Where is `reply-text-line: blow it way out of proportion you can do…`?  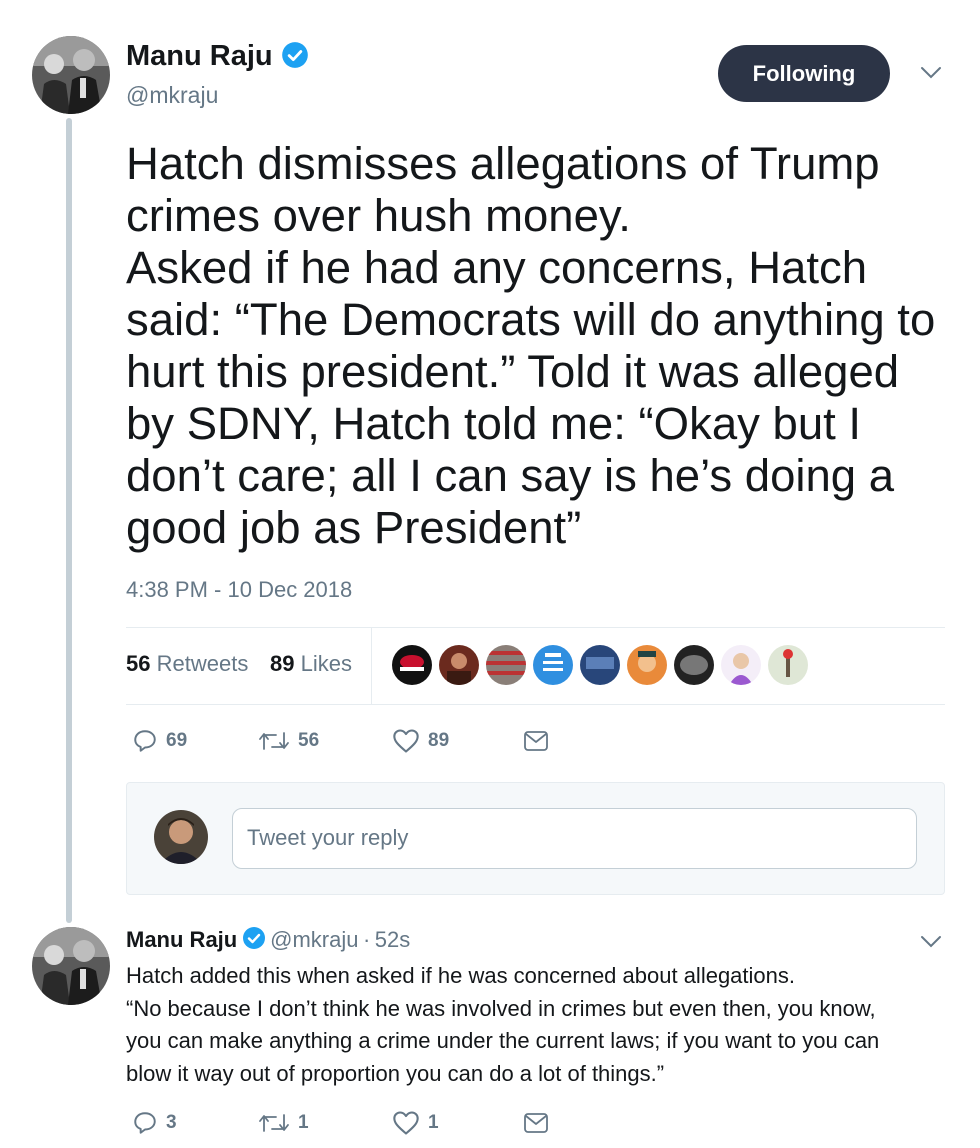
reply-text-line: blow it way out of proportion you can do… is located at coordinates (395, 1073).